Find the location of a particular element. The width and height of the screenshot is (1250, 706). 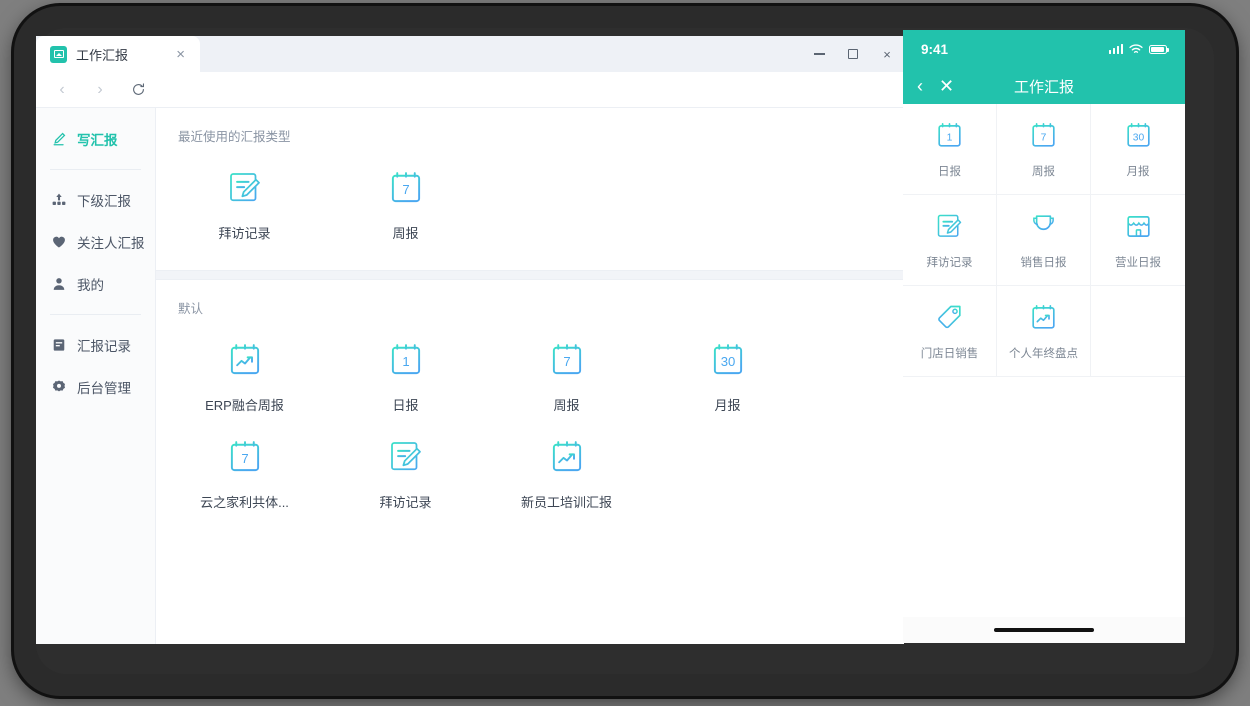

section-title-recent: 最近使用的汇报类型 is located at coordinates (234, 137).